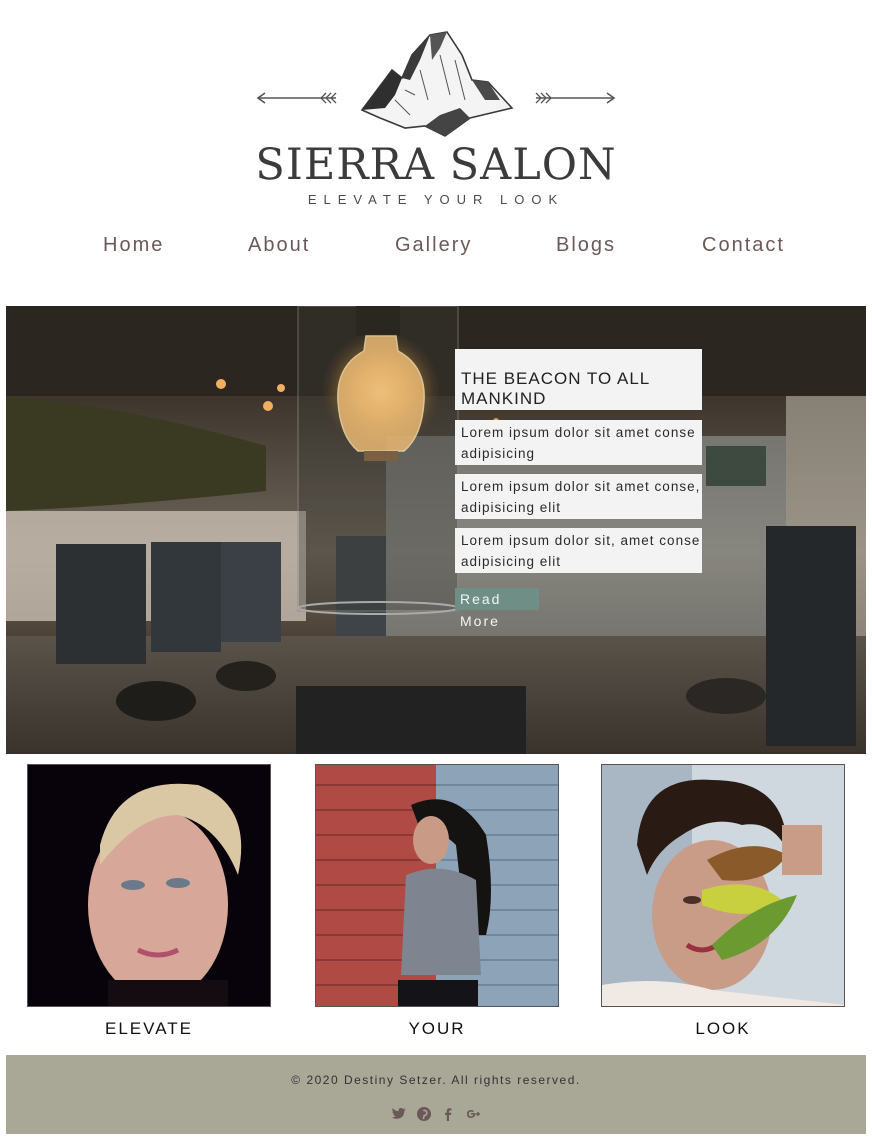 Image resolution: width=872 pixels, height=1142 pixels. I want to click on nav-blogs: Blogs, so click(586, 245).